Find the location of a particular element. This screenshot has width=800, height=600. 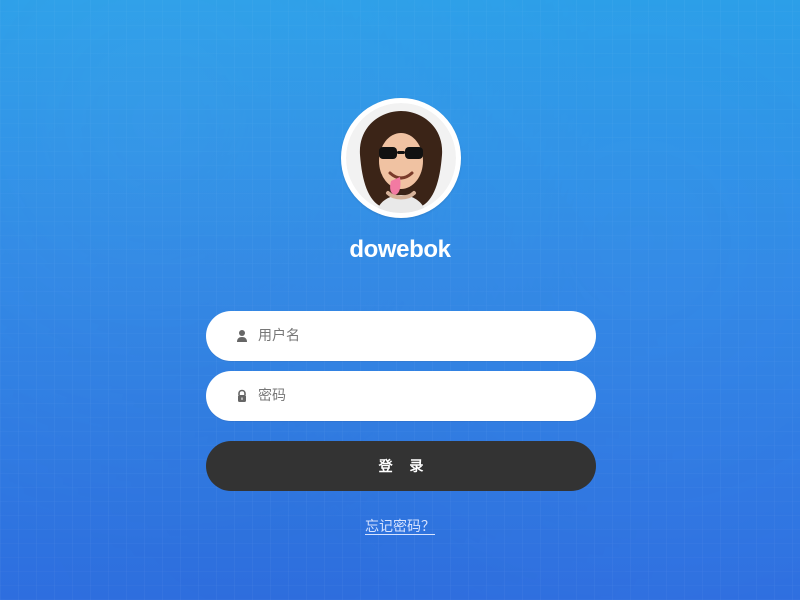

avatar is located at coordinates (401, 158).